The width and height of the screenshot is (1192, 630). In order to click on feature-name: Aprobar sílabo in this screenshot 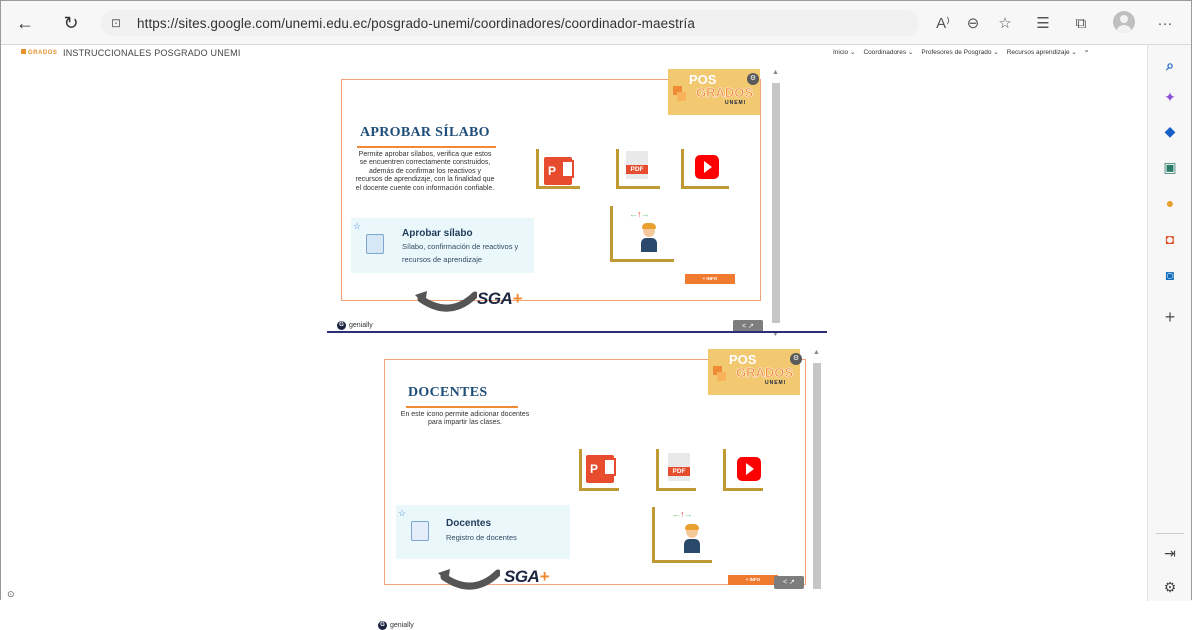, I will do `click(437, 233)`.